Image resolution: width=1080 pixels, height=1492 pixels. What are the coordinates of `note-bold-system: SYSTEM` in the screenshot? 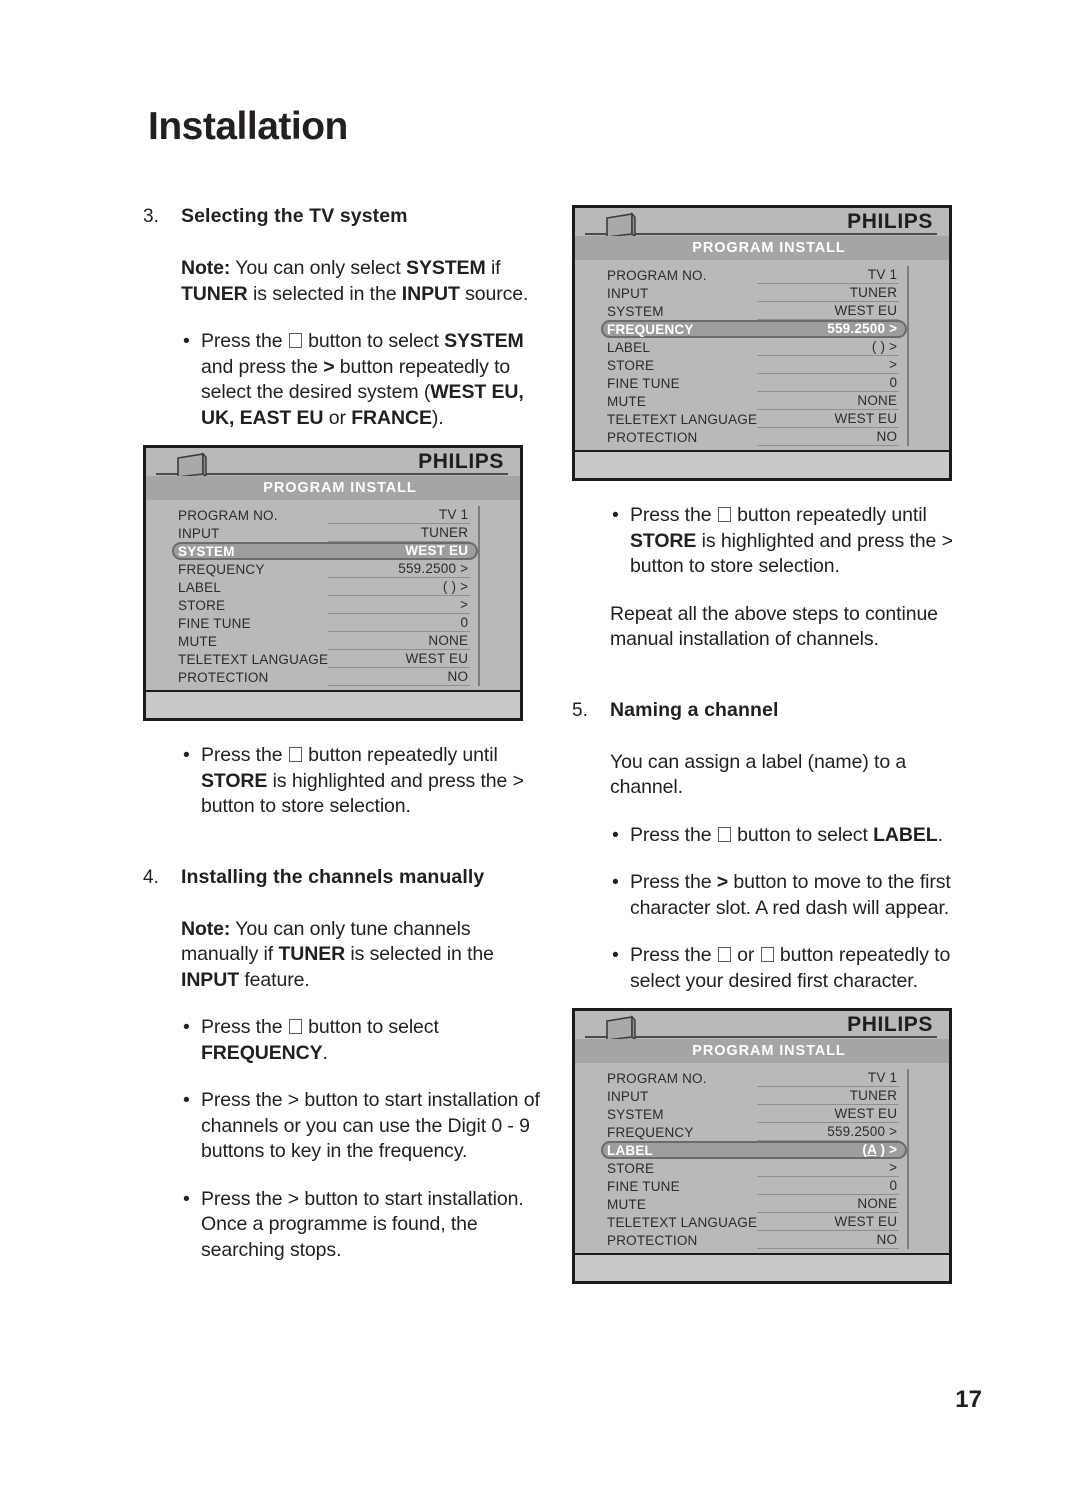 It's located at (446, 268).